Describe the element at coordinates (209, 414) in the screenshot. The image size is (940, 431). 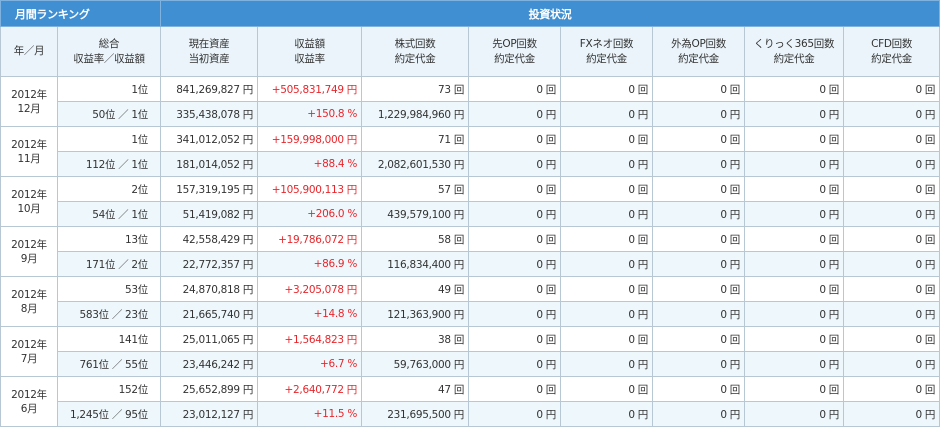
I see `initial-assets-cell: 23,012,127 円` at that location.